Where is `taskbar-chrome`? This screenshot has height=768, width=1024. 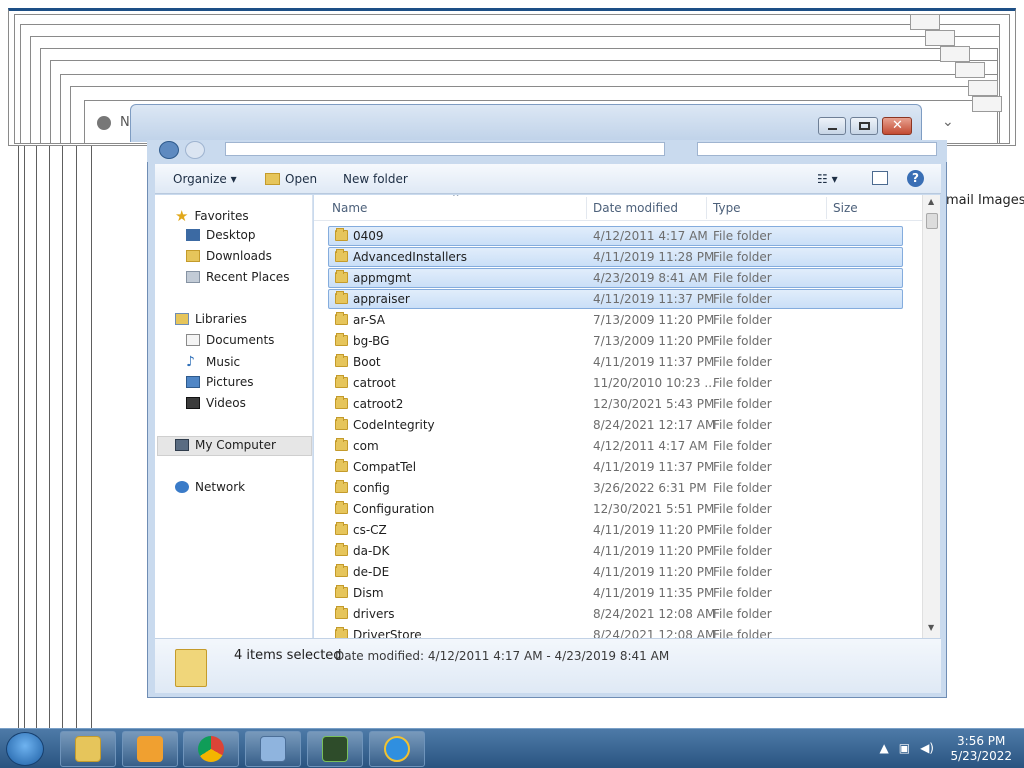
taskbar-chrome is located at coordinates (211, 749).